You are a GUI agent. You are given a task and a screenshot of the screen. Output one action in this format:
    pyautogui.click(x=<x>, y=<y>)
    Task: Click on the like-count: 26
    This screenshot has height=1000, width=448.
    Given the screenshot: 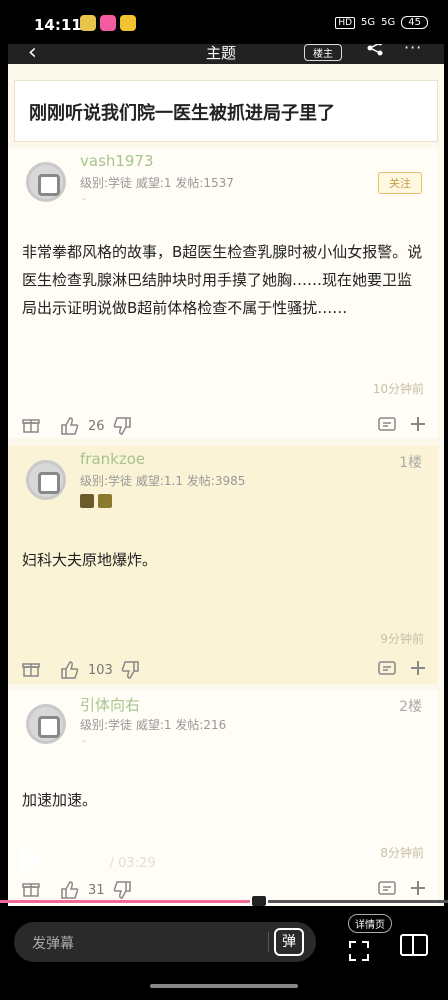 What is the action you would take?
    pyautogui.click(x=96, y=426)
    